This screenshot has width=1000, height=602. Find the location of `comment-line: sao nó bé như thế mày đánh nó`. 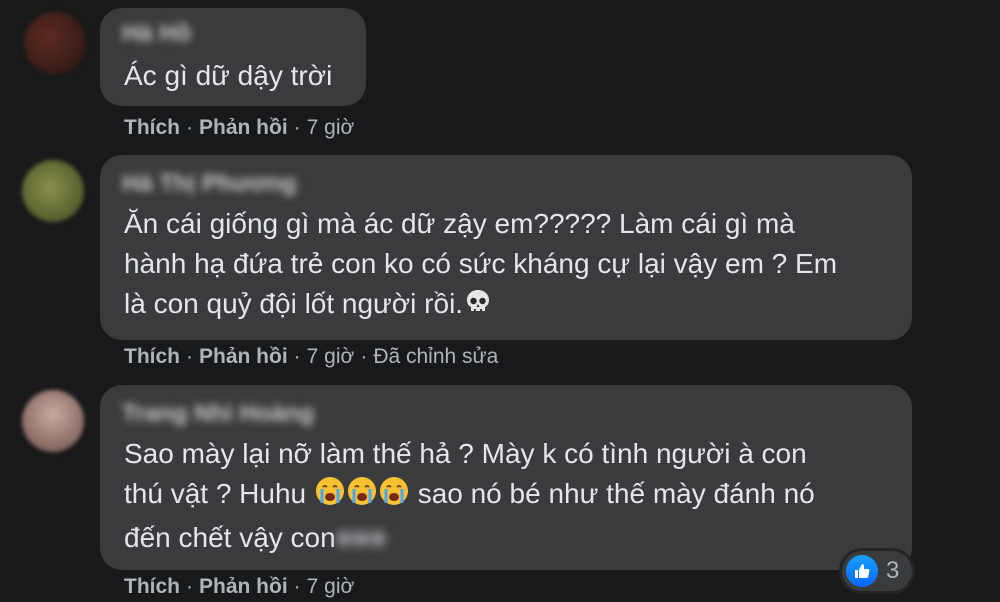

comment-line: sao nó bé như thế mày đánh nó is located at coordinates (616, 493).